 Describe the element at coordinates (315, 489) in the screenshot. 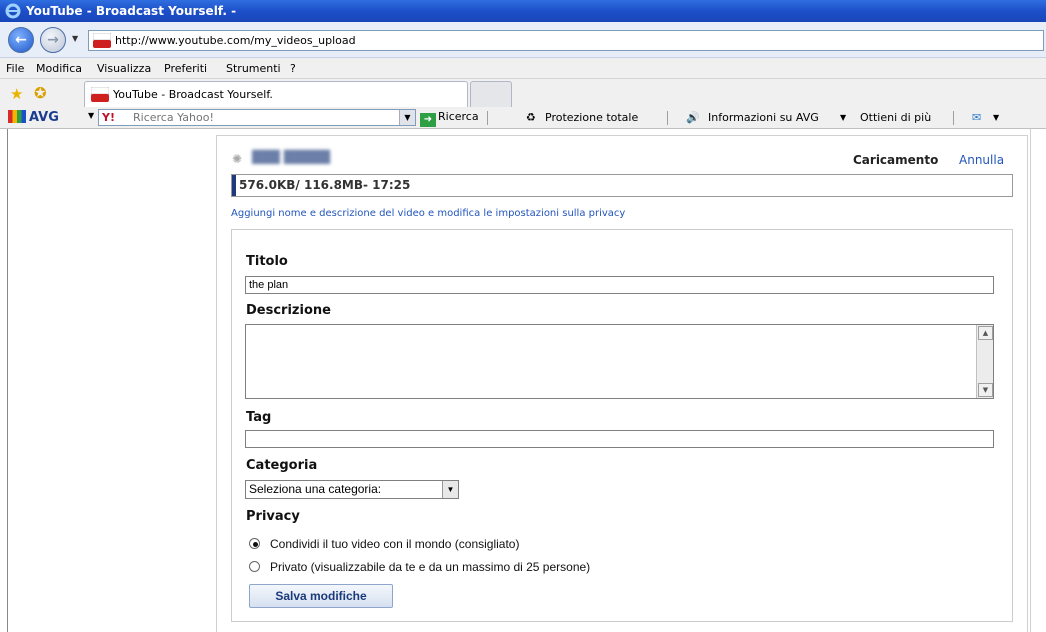

I see `category-selected-value: Seleziona una categoria:` at that location.